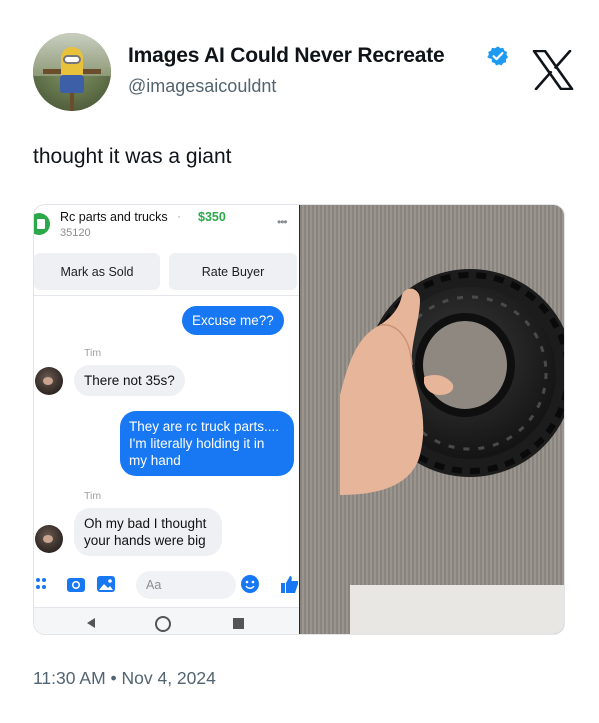 This screenshot has height=723, width=599. I want to click on back-nav-icon, so click(91, 623).